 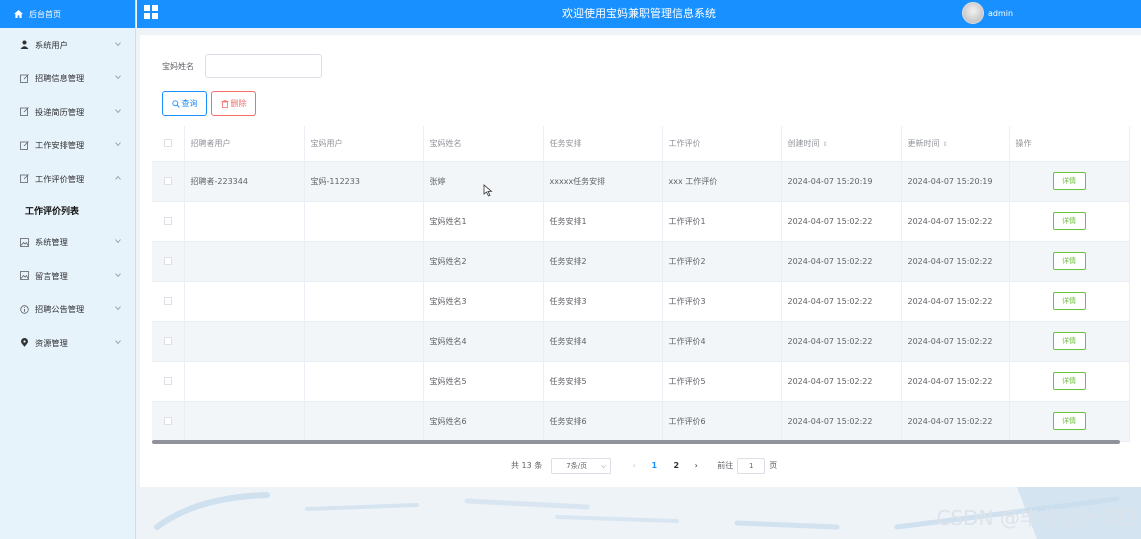 I want to click on delete-button: 删除, so click(x=233, y=103).